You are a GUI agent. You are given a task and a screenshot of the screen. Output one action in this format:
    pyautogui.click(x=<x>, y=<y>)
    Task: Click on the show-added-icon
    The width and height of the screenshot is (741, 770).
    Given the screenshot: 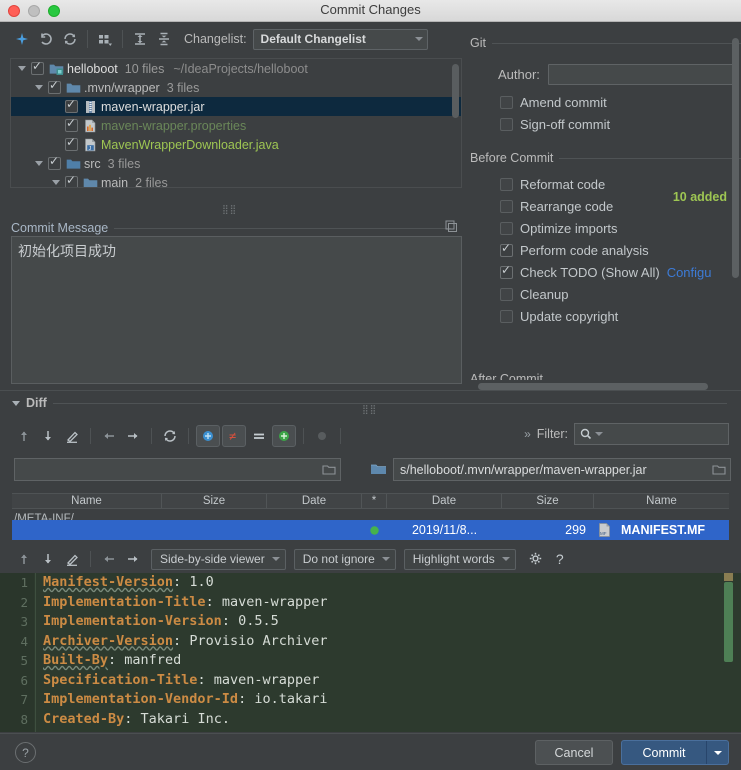 What is the action you would take?
    pyautogui.click(x=284, y=436)
    